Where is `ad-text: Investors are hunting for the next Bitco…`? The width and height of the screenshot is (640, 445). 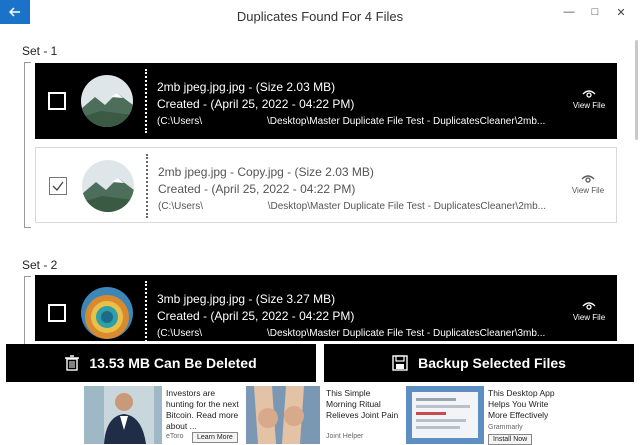
ad-text: Investors are hunting for the next Bitco… is located at coordinates (202, 409).